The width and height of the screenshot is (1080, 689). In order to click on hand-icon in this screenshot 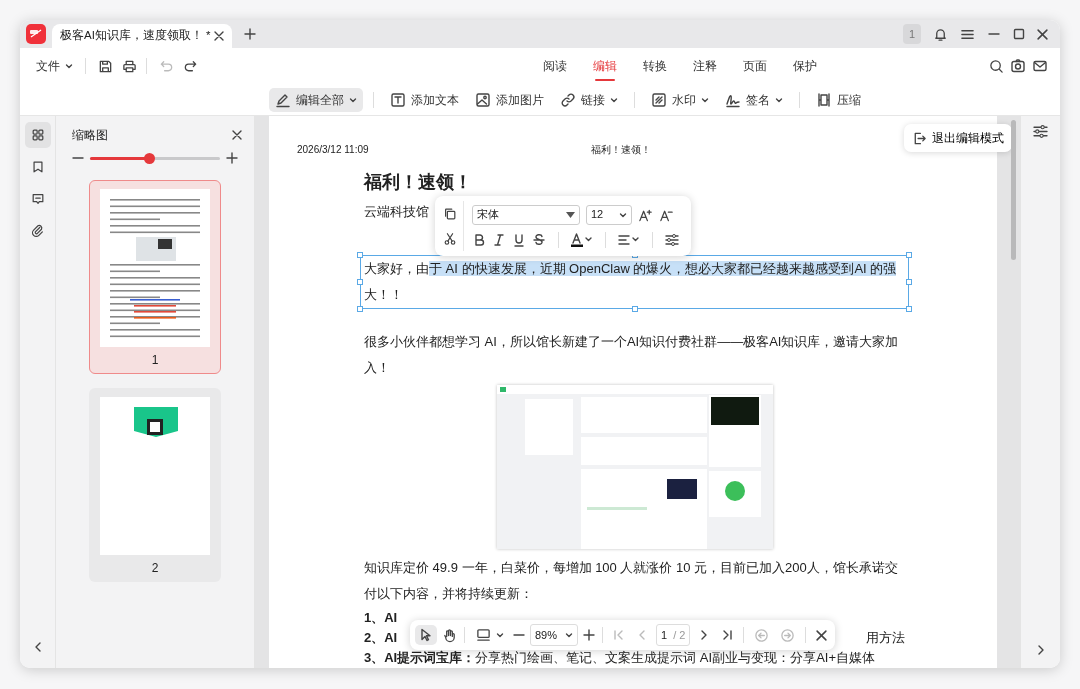, I will do `click(449, 635)`.